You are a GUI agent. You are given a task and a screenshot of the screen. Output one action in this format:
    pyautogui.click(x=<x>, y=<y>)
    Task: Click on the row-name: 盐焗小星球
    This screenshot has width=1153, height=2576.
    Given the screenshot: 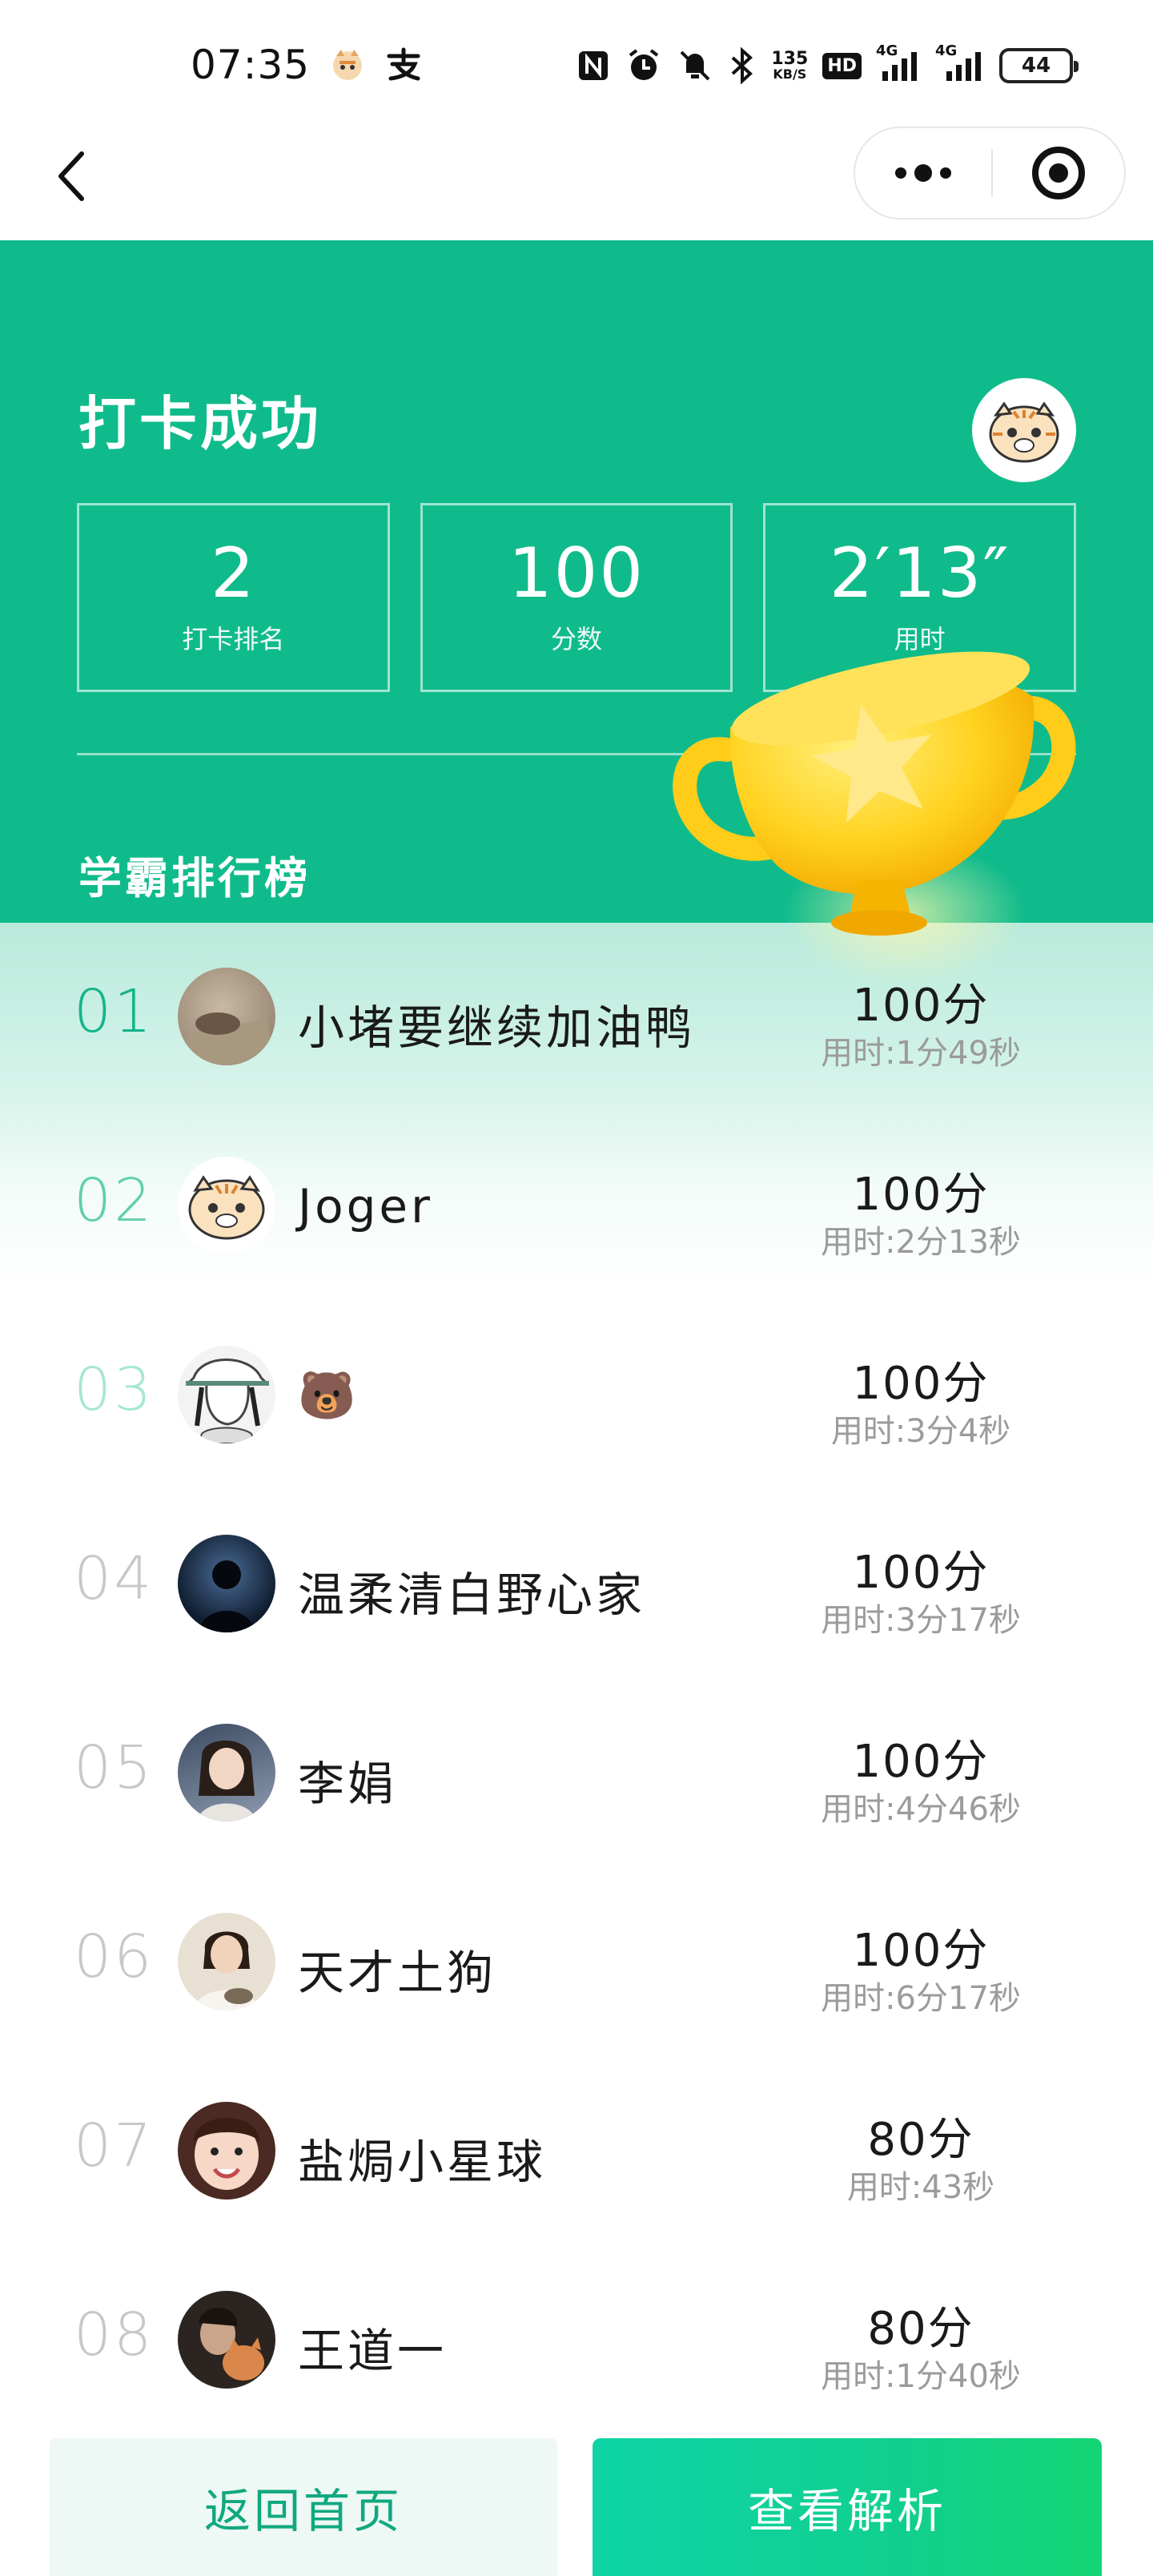 What is the action you would take?
    pyautogui.click(x=422, y=2162)
    